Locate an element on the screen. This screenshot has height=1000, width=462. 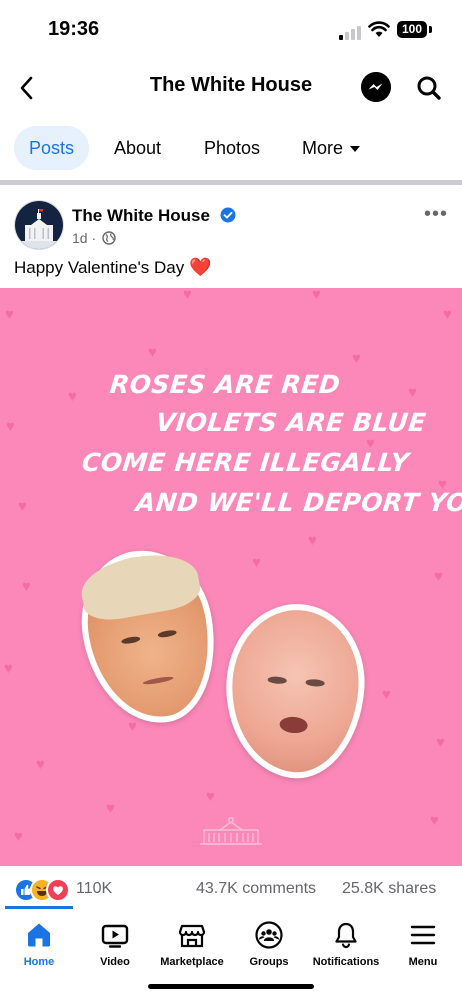
section-divider is located at coordinates (231, 182).